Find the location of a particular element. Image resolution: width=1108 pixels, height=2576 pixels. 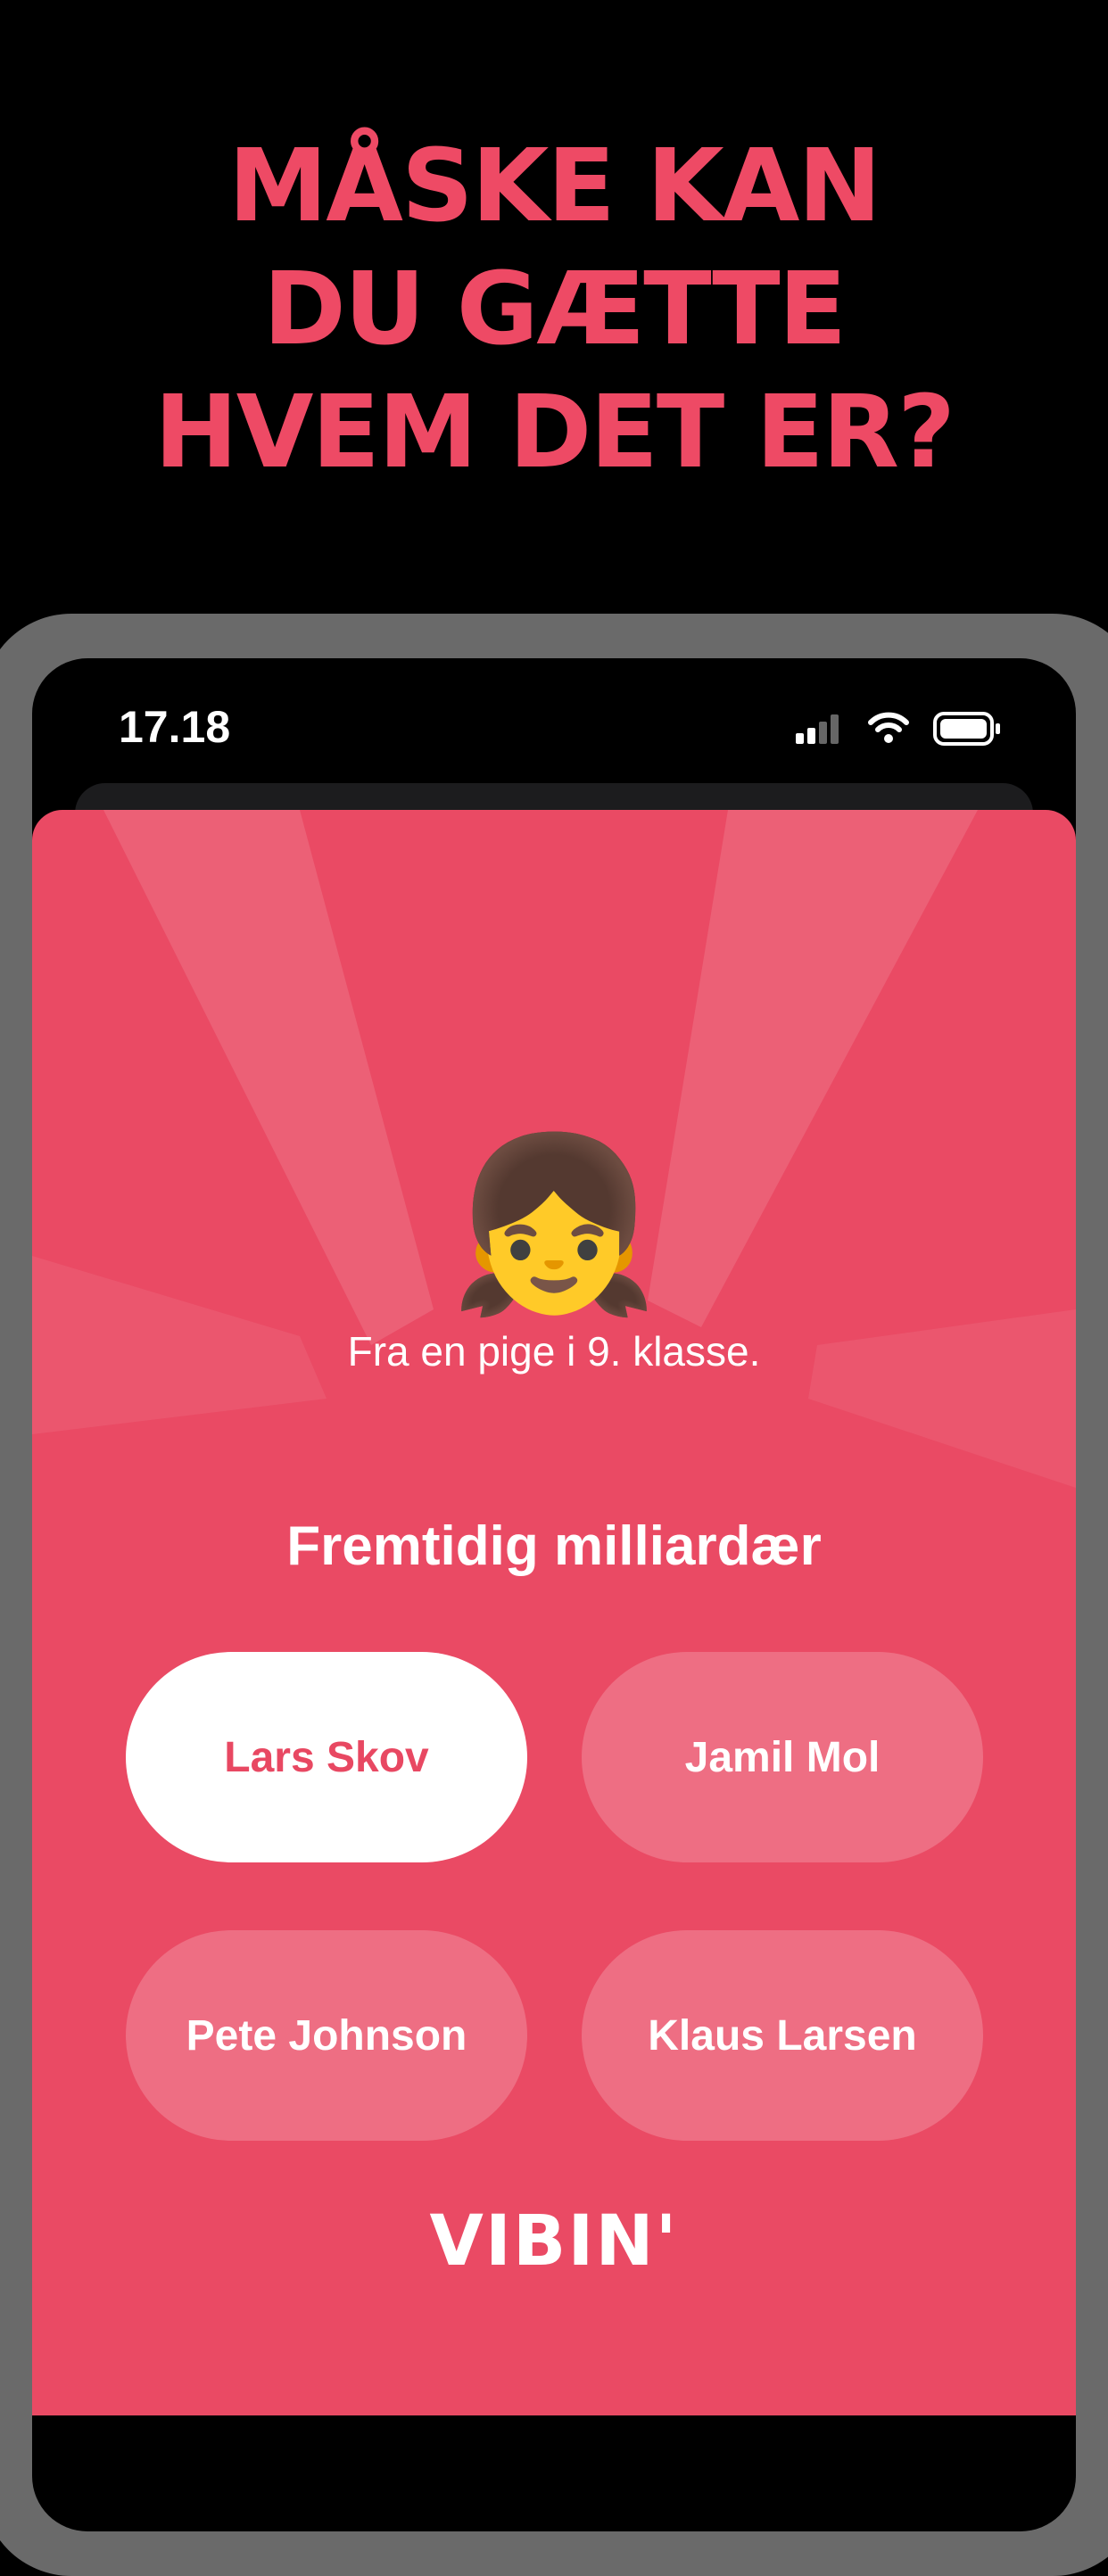

girl-emoji-icon: 👧 is located at coordinates (554, 1225).